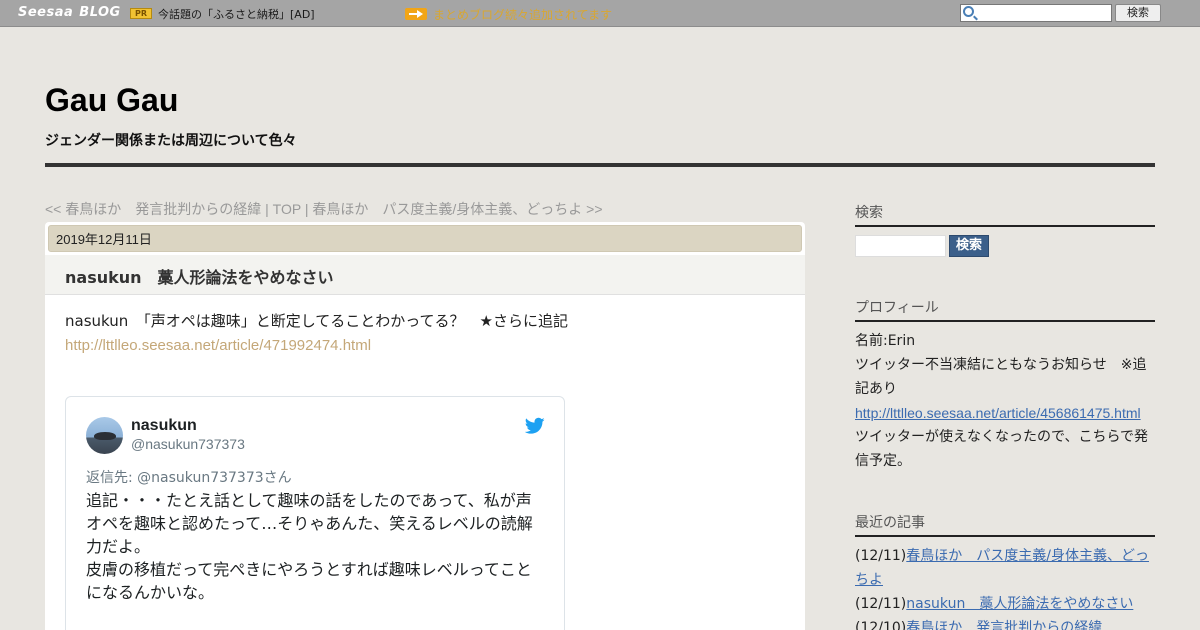 Image resolution: width=1200 pixels, height=630 pixels. What do you see at coordinates (164, 426) in the screenshot?
I see `tweet-author-name: nasukun` at bounding box center [164, 426].